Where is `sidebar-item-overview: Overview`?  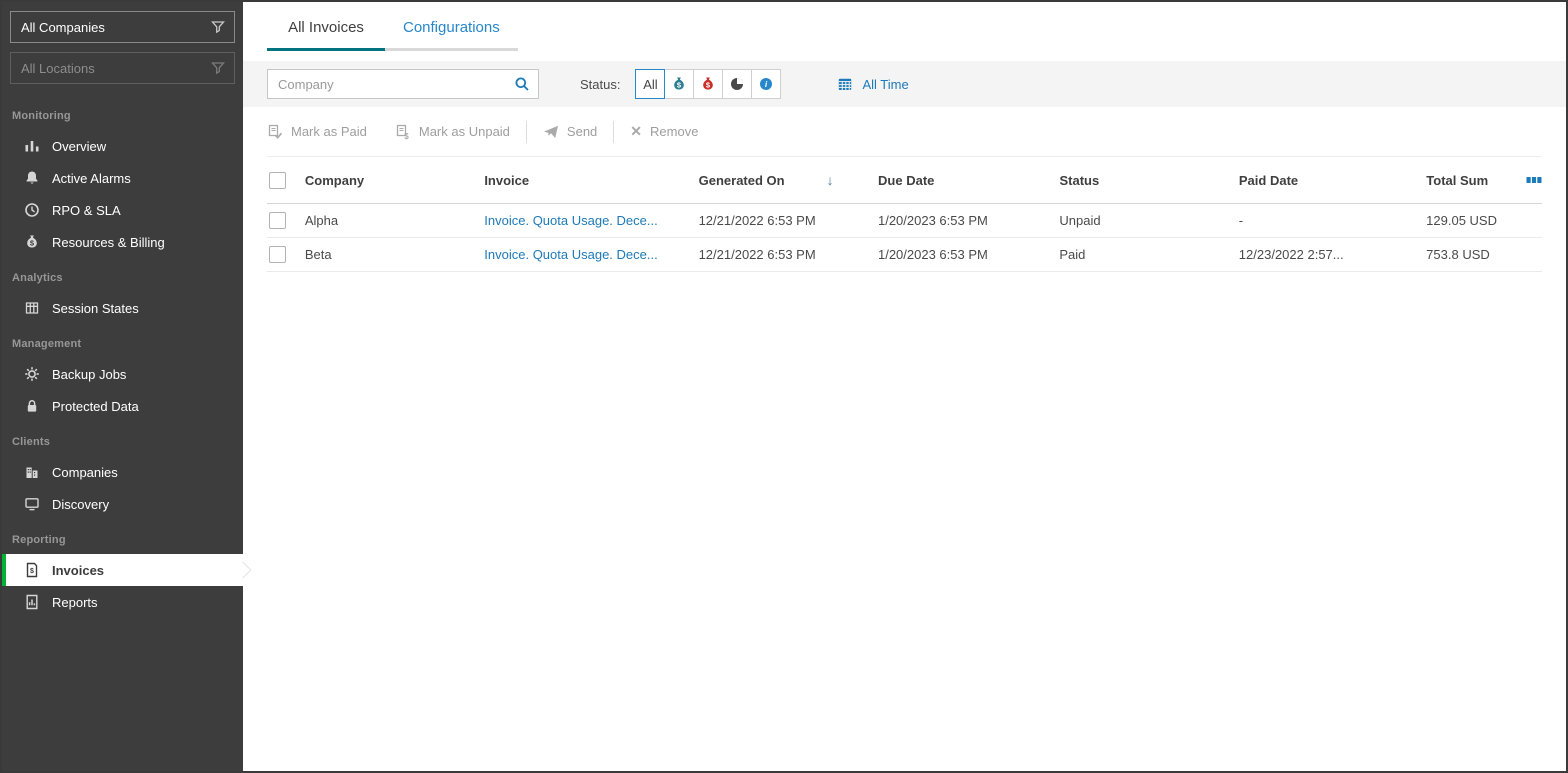
sidebar-item-overview: Overview is located at coordinates (122, 146).